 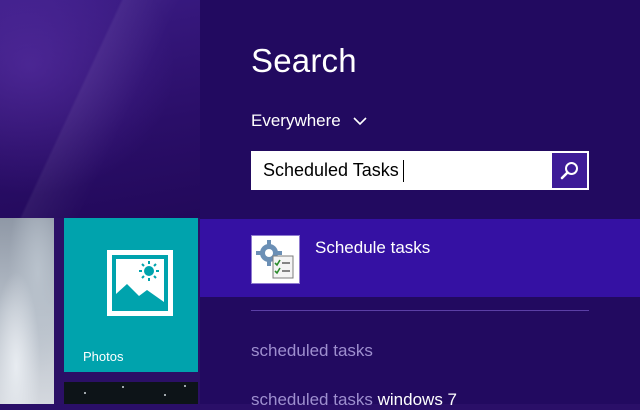 I want to click on photos-tile: Photos, so click(x=131, y=295).